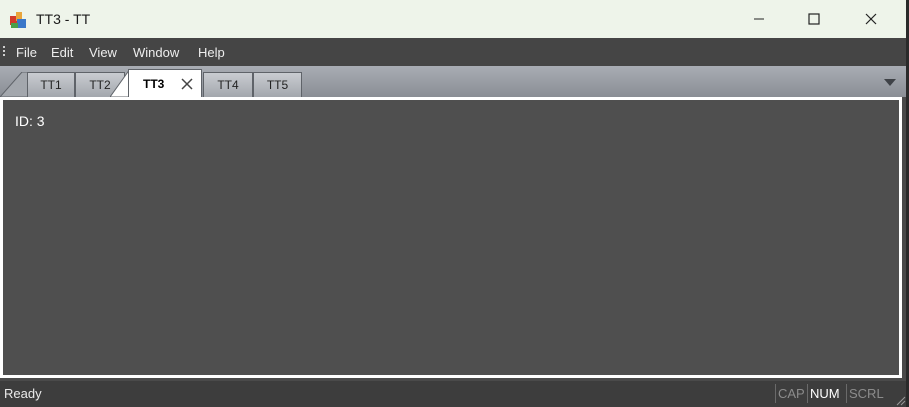 The image size is (909, 407). I want to click on title-bar: TT3 - TT, so click(453, 19).